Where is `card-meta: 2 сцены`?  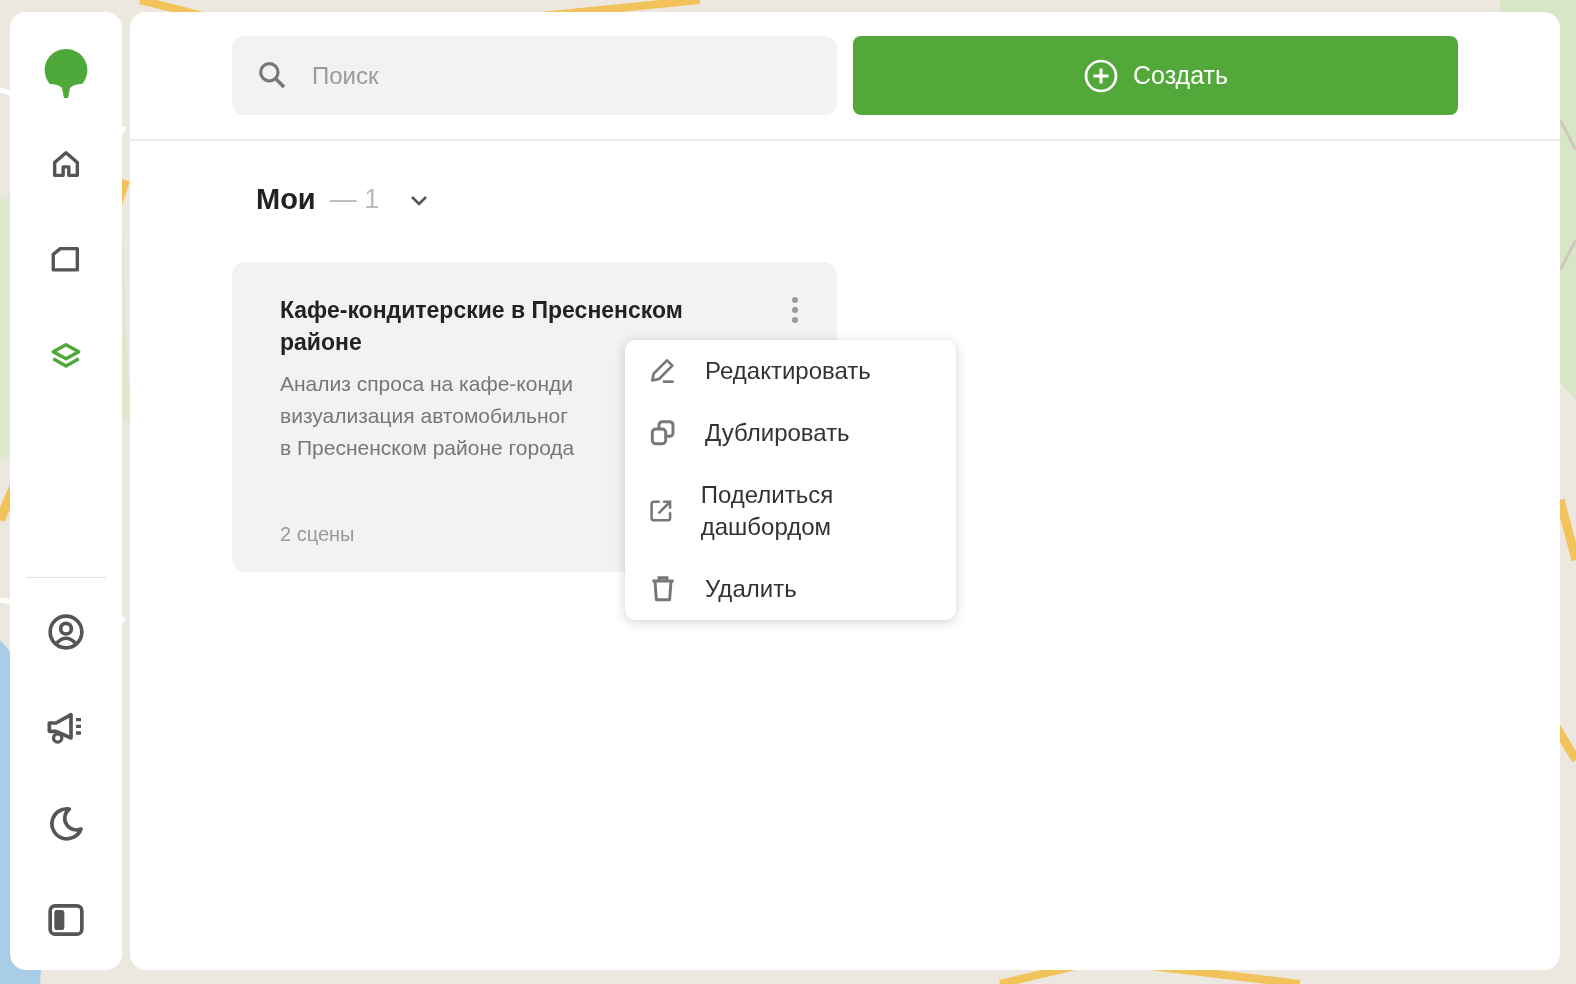
card-meta: 2 сцены is located at coordinates (317, 534).